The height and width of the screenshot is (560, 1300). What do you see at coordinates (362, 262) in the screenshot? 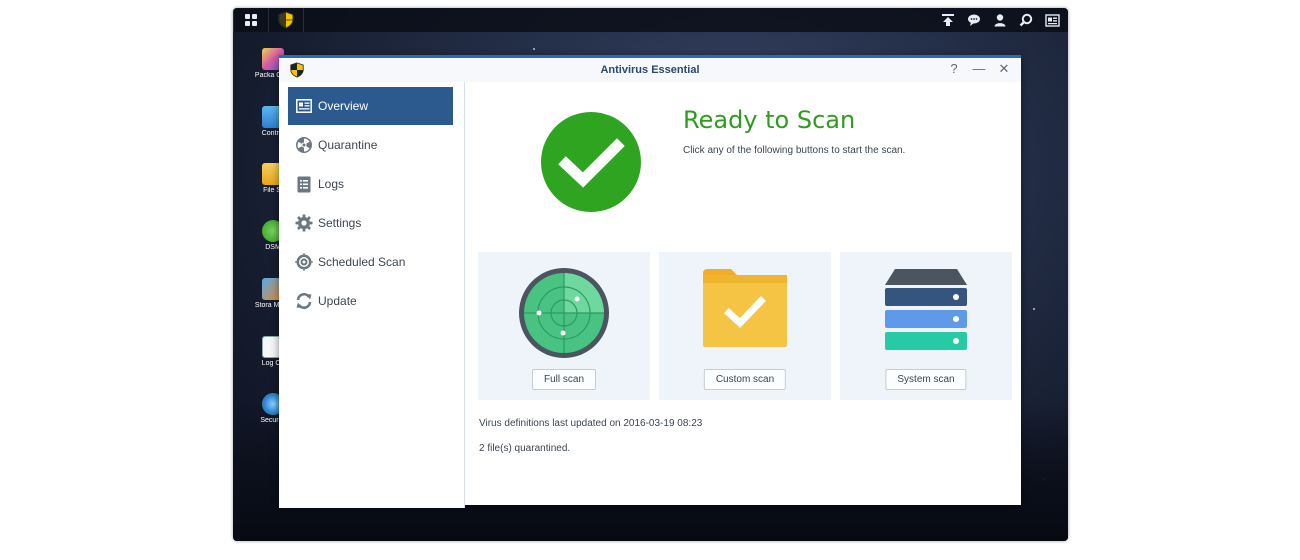
I see `sidebar-item-label: Scheduled Scan` at bounding box center [362, 262].